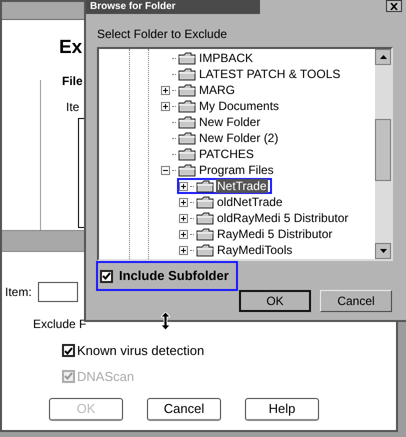 The image size is (406, 437). What do you see at coordinates (270, 74) in the screenshot?
I see `folder-item: LATEST PATCH & TOOLS` at bounding box center [270, 74].